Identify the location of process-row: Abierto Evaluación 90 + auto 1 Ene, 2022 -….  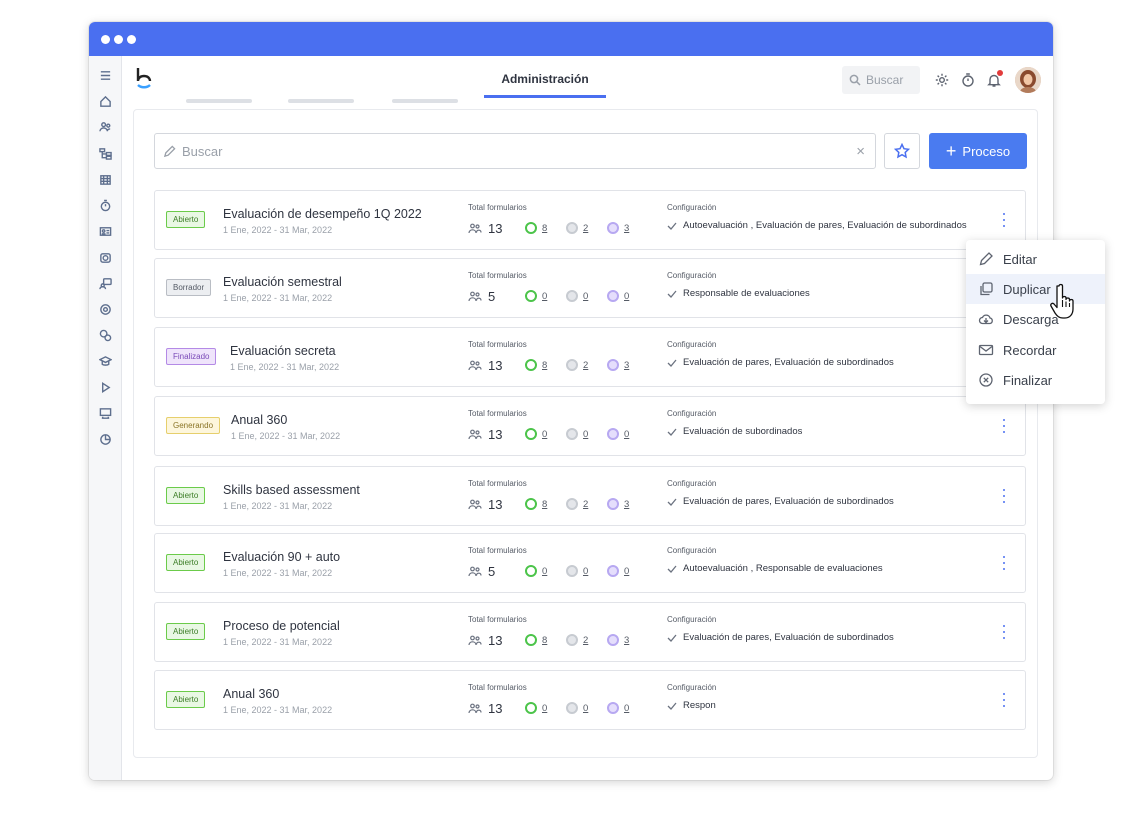
(590, 563).